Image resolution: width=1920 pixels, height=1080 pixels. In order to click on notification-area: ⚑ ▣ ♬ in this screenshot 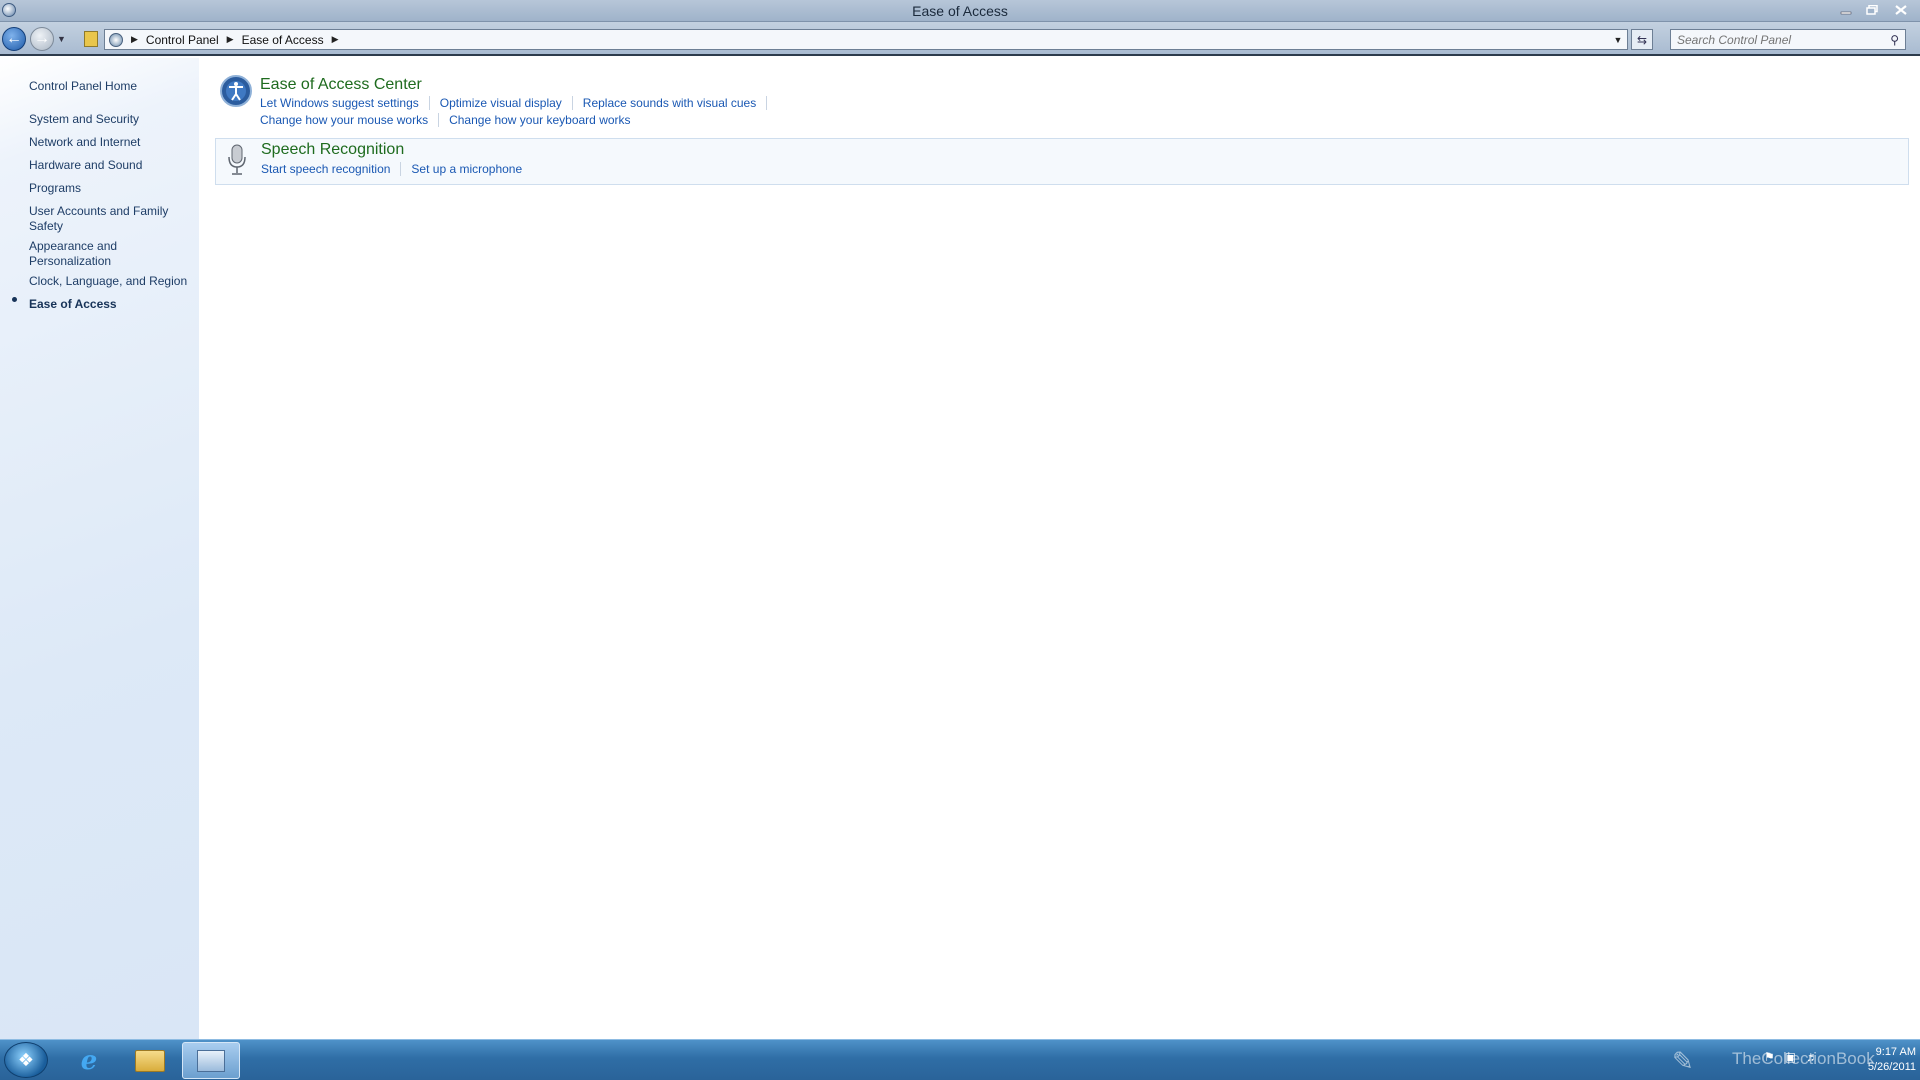, I will do `click(1791, 1057)`.